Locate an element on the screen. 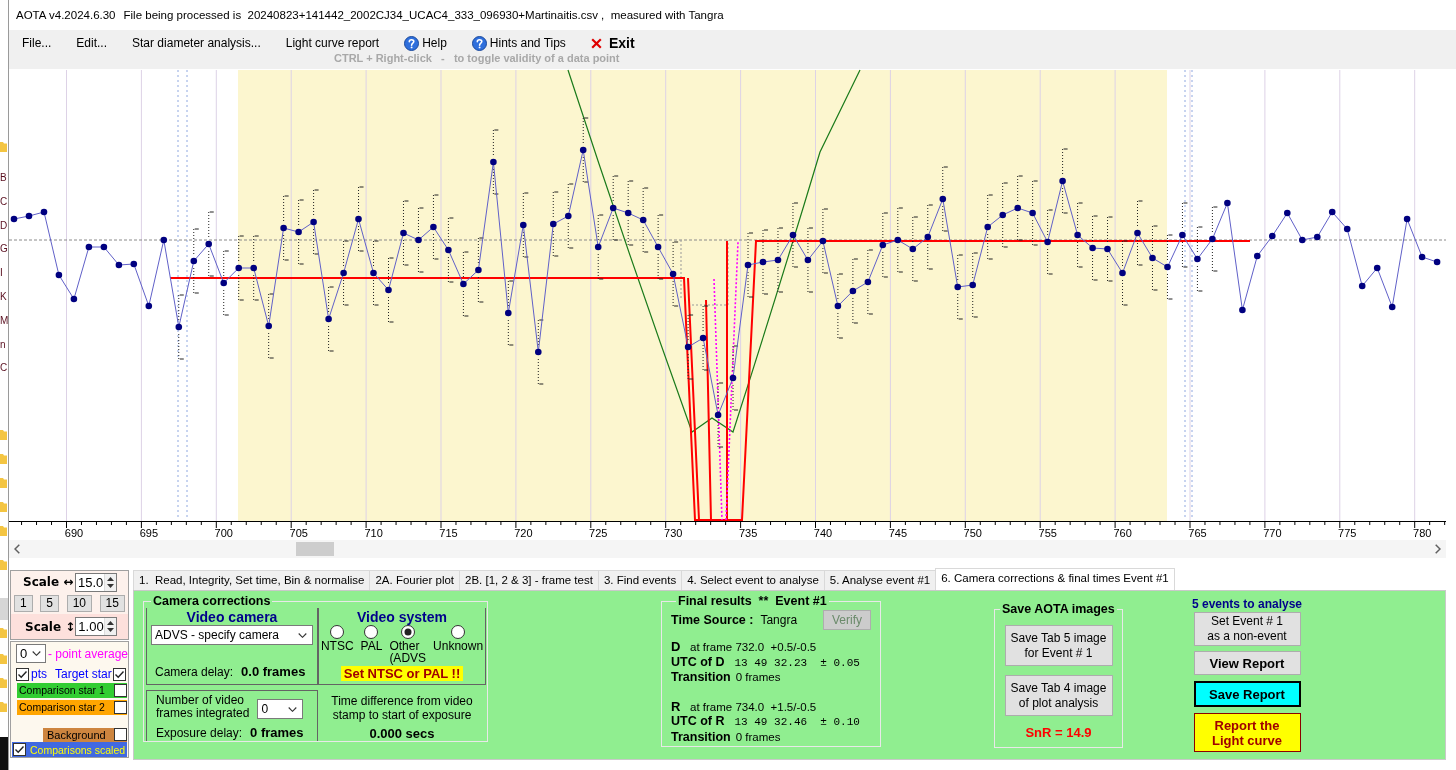  field-value: 0 frames is located at coordinates (277, 733).